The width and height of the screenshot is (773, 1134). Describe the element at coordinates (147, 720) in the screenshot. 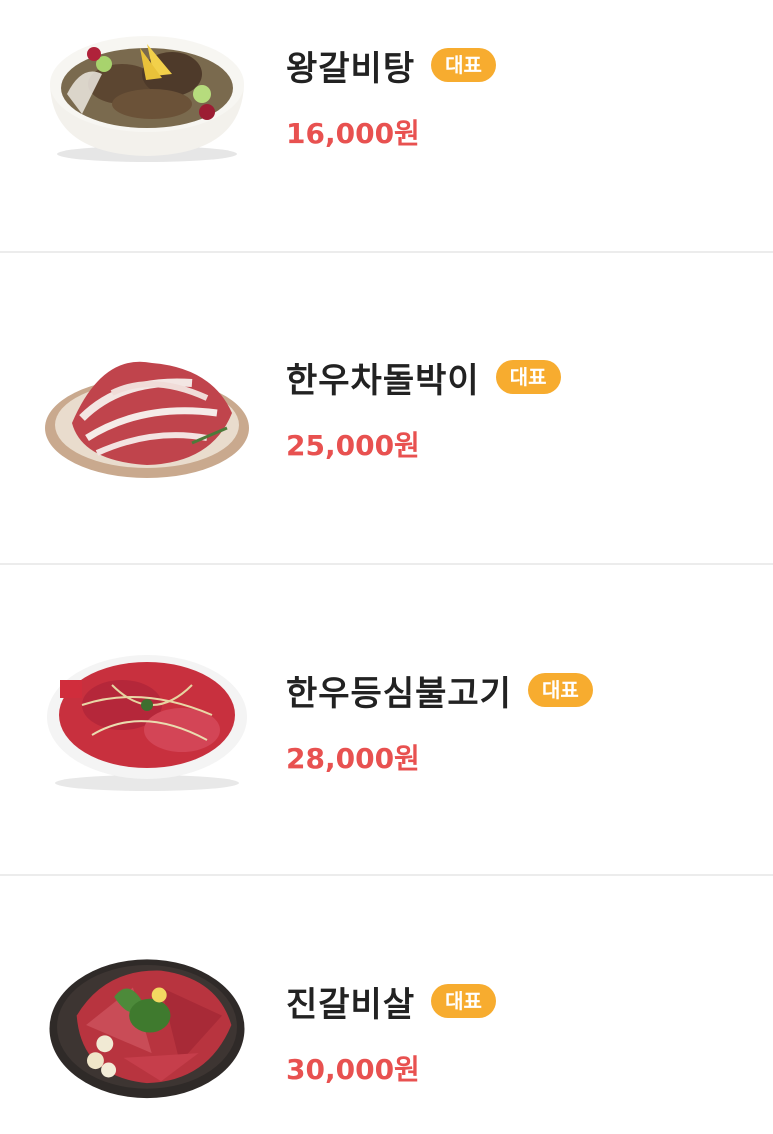

I see `sirloin-bulgogi-plate-image` at that location.